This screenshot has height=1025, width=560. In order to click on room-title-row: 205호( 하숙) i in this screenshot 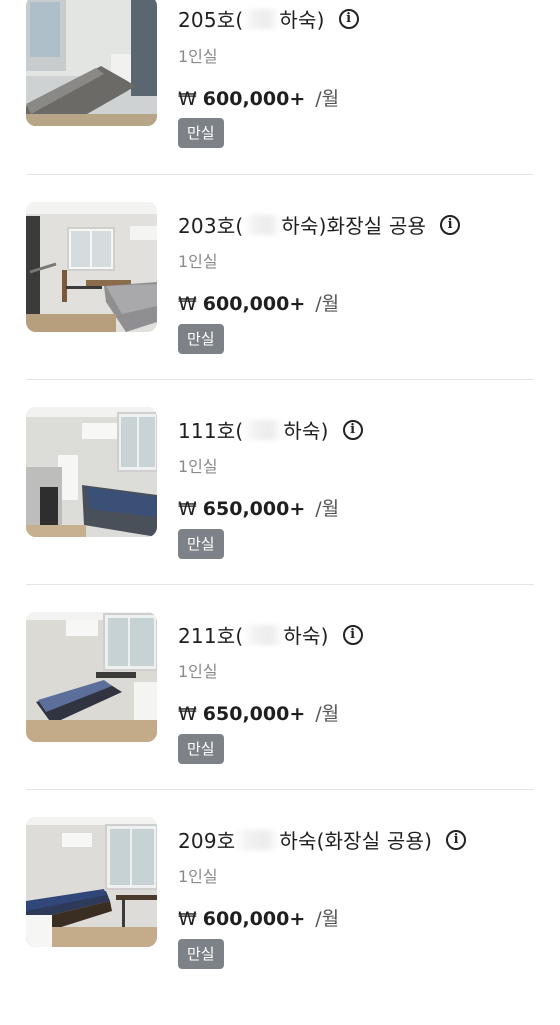, I will do `click(268, 18)`.